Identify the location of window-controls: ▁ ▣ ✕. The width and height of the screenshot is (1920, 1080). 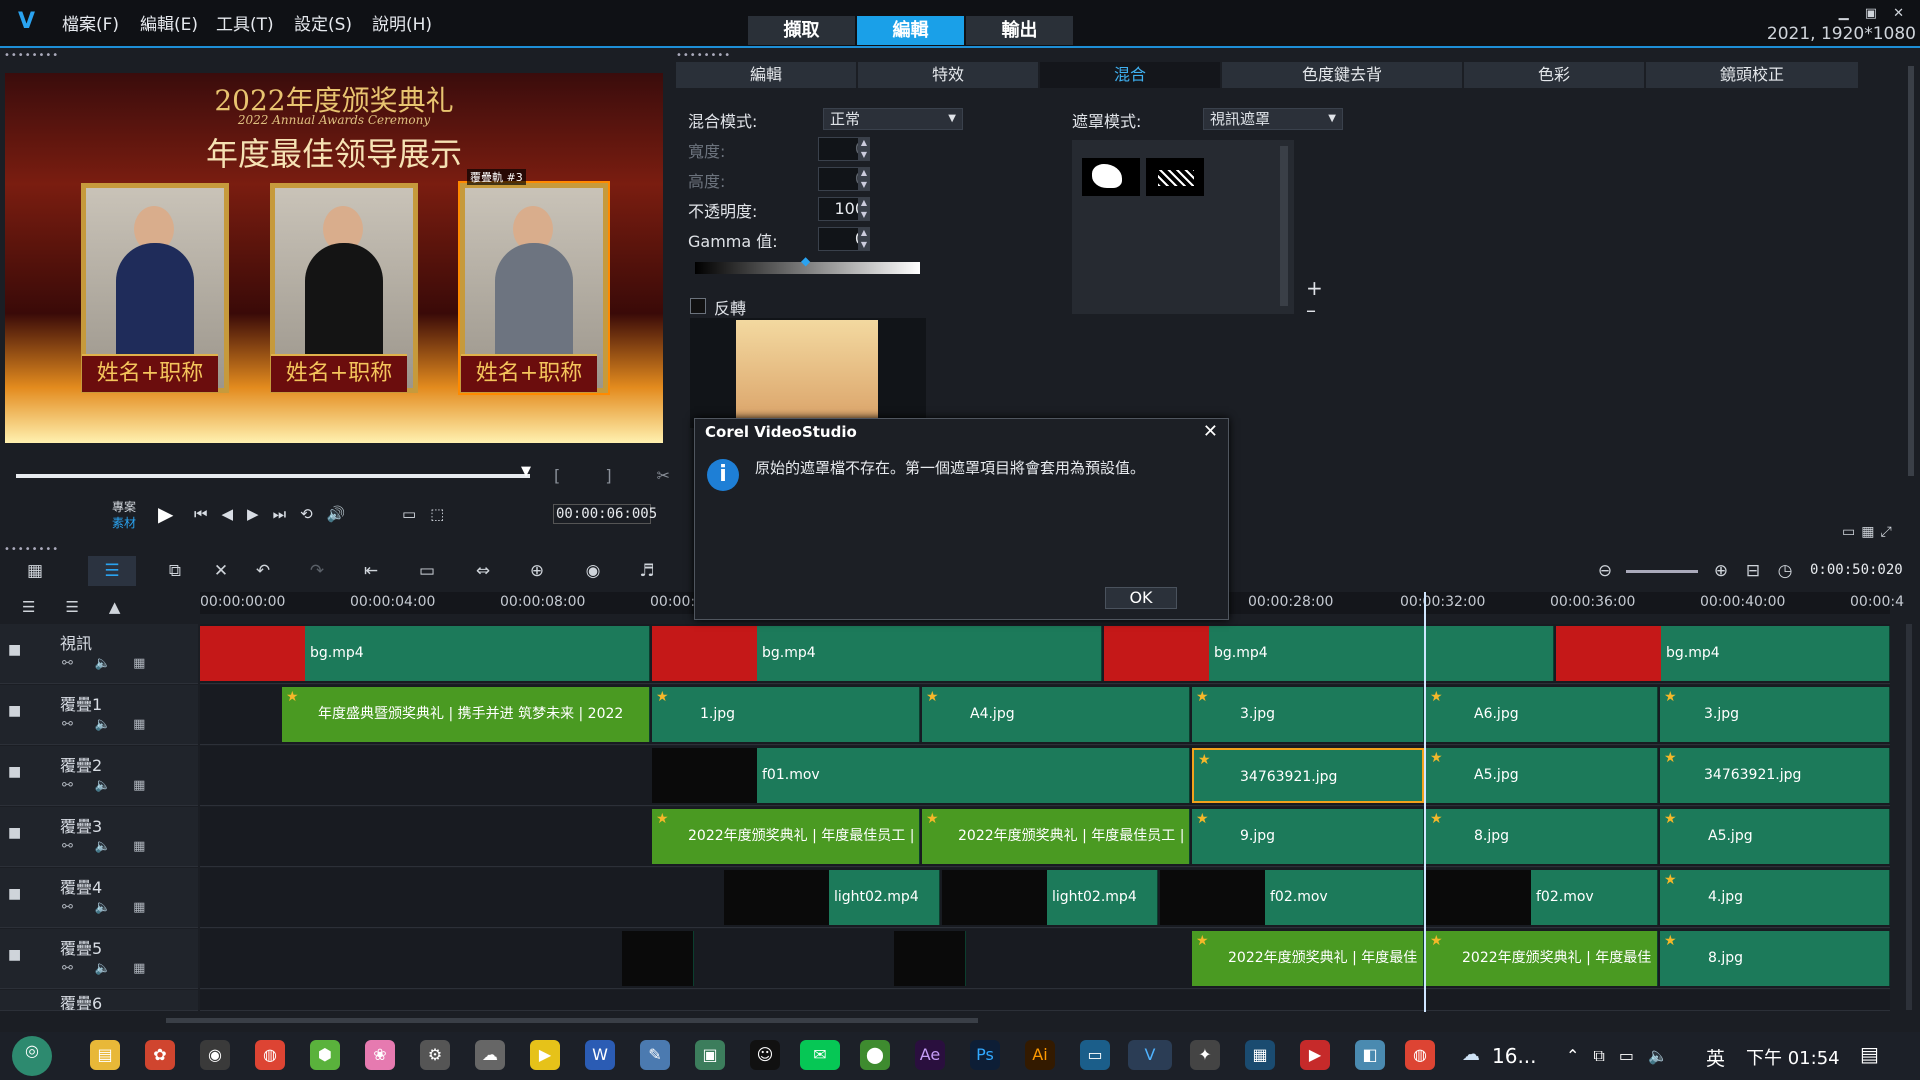
(1874, 13).